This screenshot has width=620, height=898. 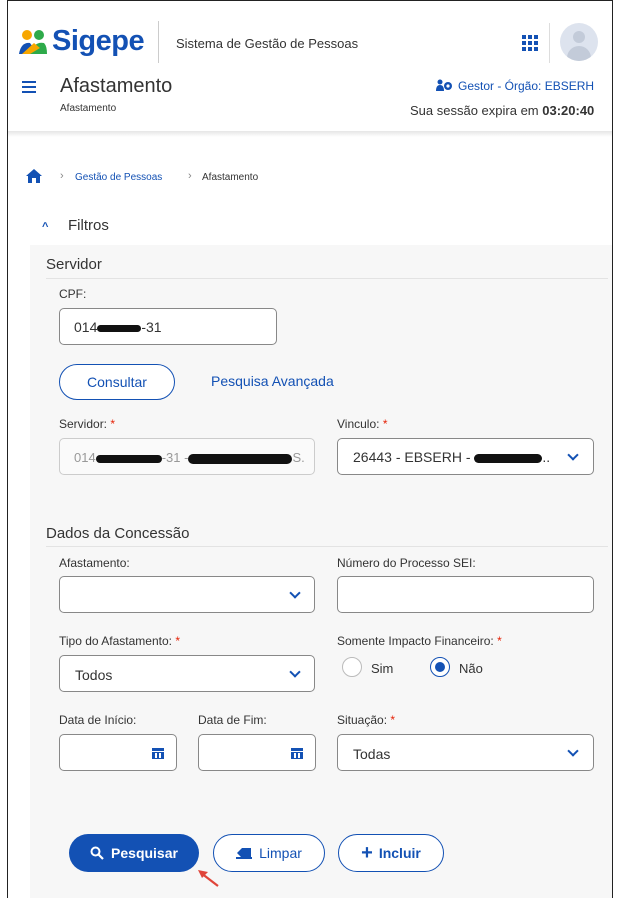 What do you see at coordinates (419, 641) in the screenshot?
I see `impacto-financeiro-label: Somente Impacto Financeiro: *` at bounding box center [419, 641].